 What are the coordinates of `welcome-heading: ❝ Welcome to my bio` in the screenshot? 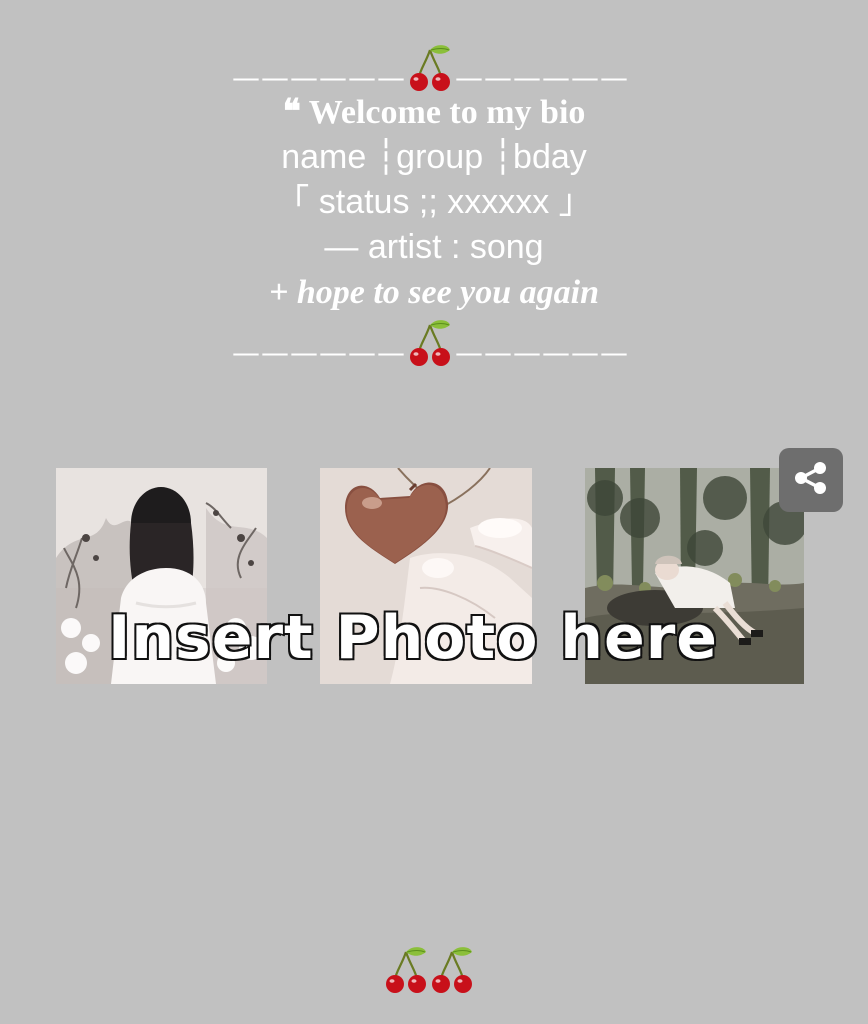 It's located at (434, 112).